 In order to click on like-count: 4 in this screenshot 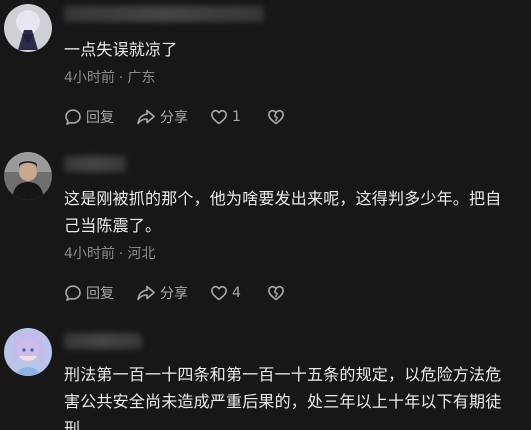, I will do `click(236, 293)`.